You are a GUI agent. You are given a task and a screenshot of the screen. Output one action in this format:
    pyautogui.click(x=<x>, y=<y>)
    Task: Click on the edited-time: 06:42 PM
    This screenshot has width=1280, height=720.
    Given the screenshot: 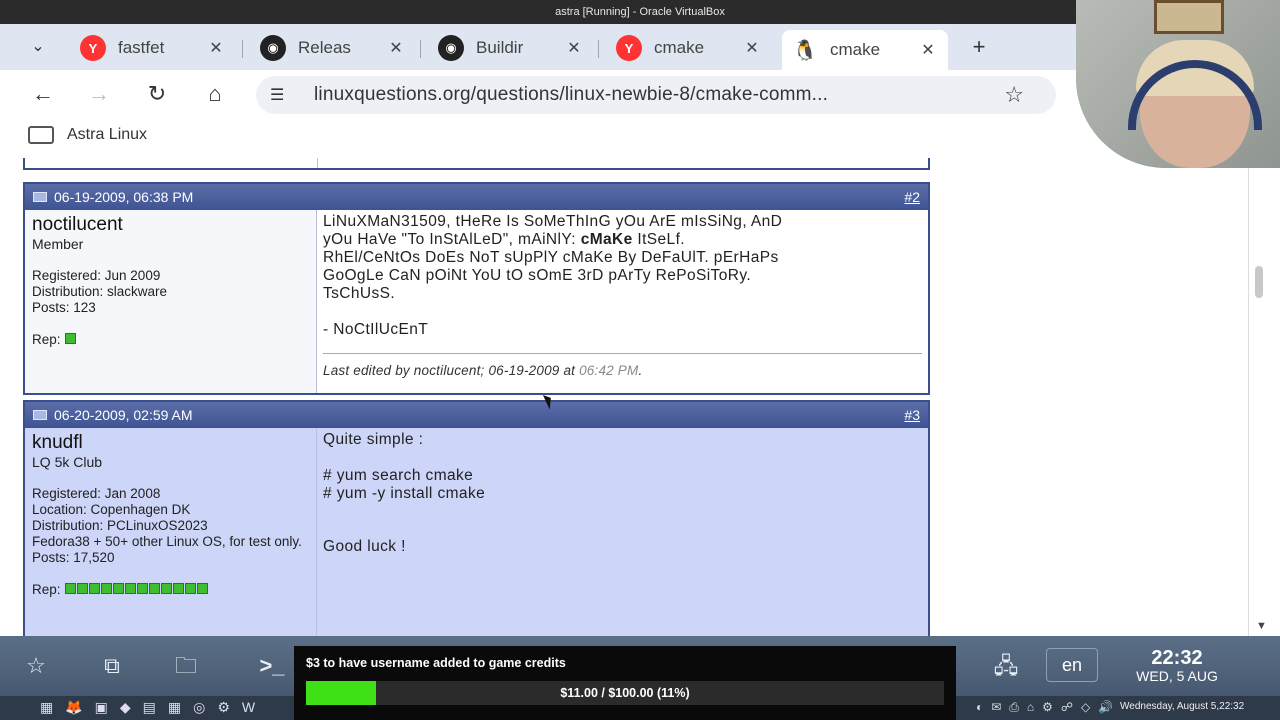 What is the action you would take?
    pyautogui.click(x=609, y=370)
    